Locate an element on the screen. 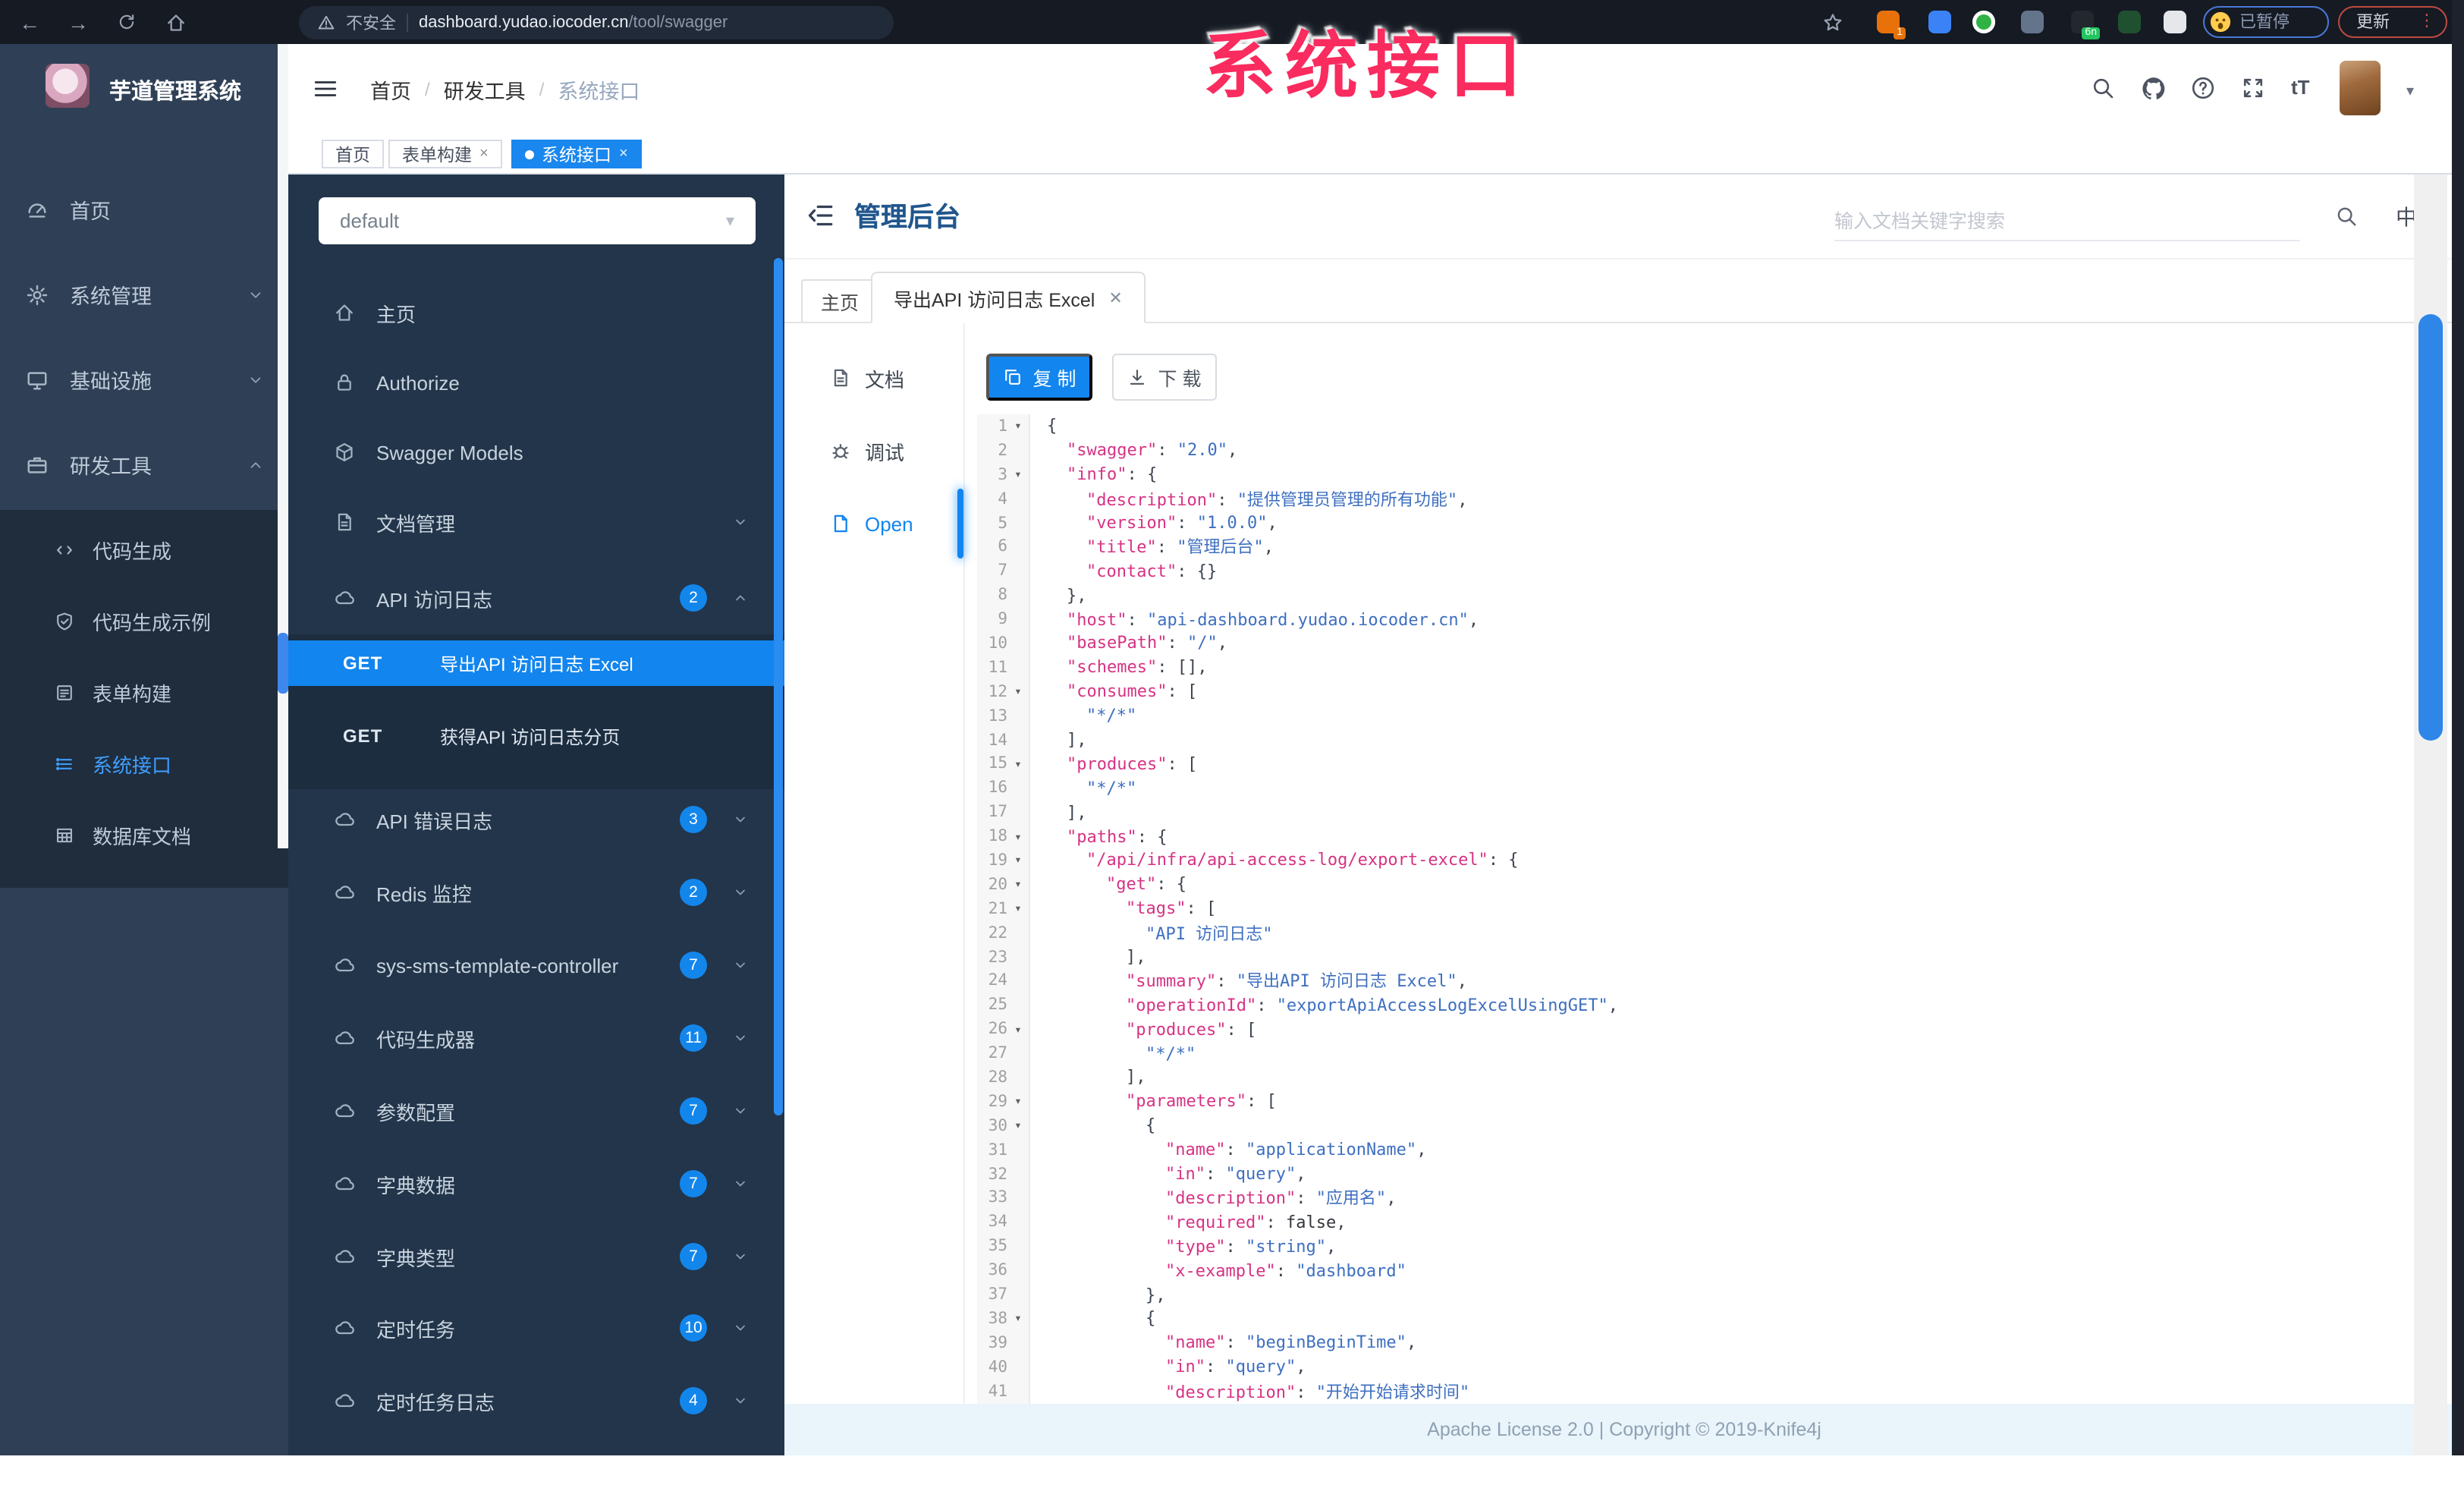  code-text: { is located at coordinates (1151, 1125).